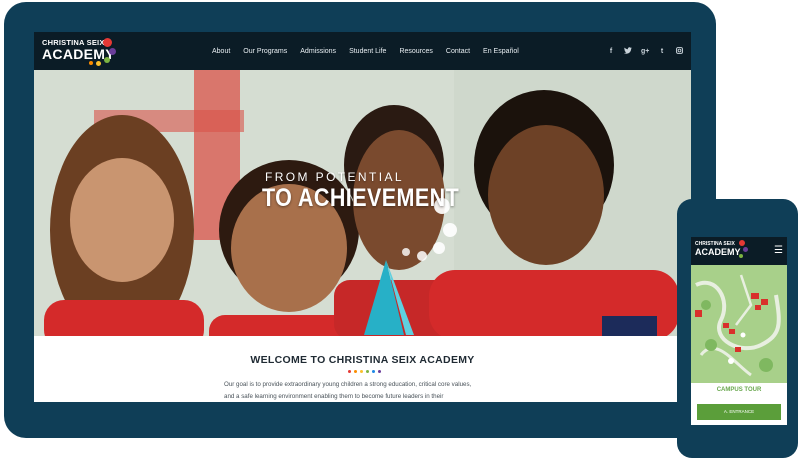 This screenshot has width=800, height=460. I want to click on campus-tour-heading: CAMPUS TOUR, so click(739, 390).